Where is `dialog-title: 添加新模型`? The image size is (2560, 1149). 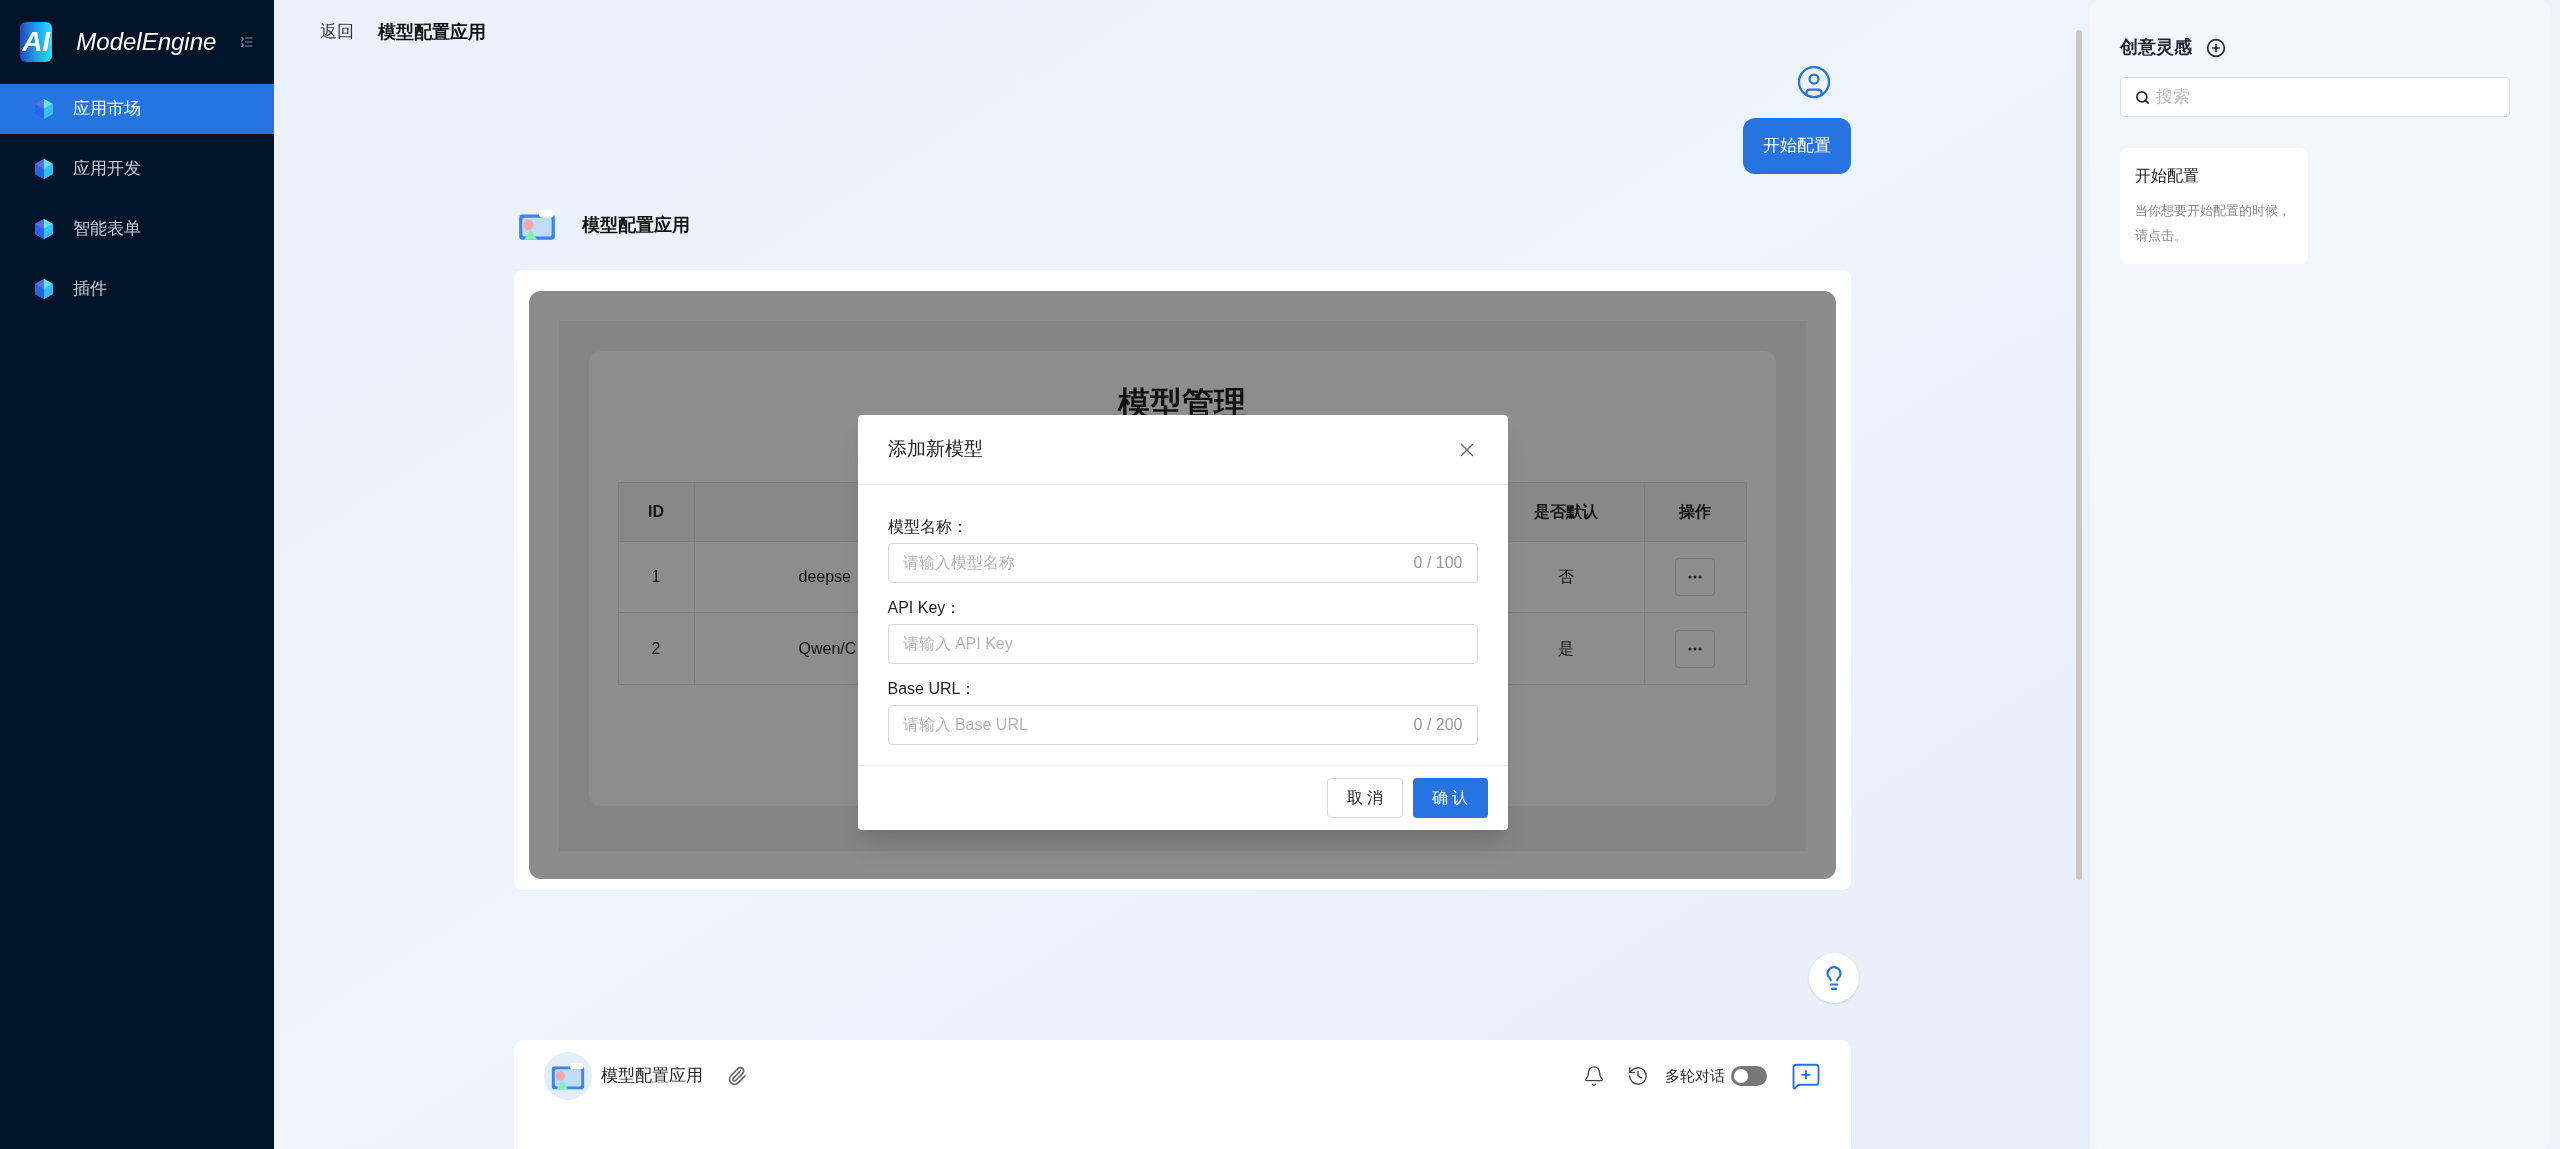
dialog-title: 添加新模型 is located at coordinates (935, 449).